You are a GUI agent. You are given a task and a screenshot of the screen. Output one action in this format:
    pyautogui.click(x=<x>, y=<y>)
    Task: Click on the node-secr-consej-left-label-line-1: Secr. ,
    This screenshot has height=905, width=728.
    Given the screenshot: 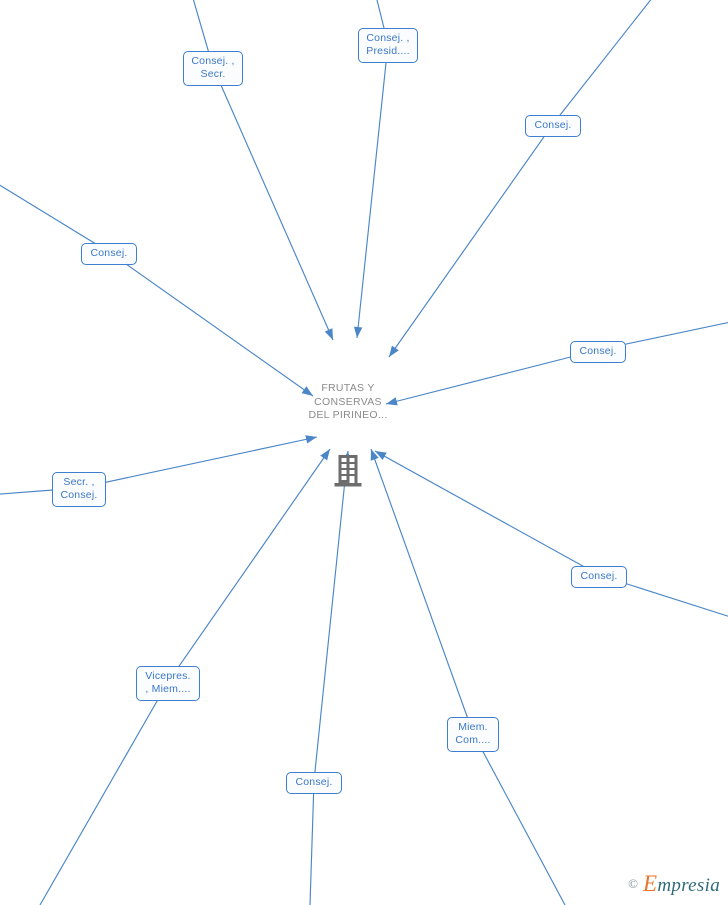 What is the action you would take?
    pyautogui.click(x=79, y=482)
    